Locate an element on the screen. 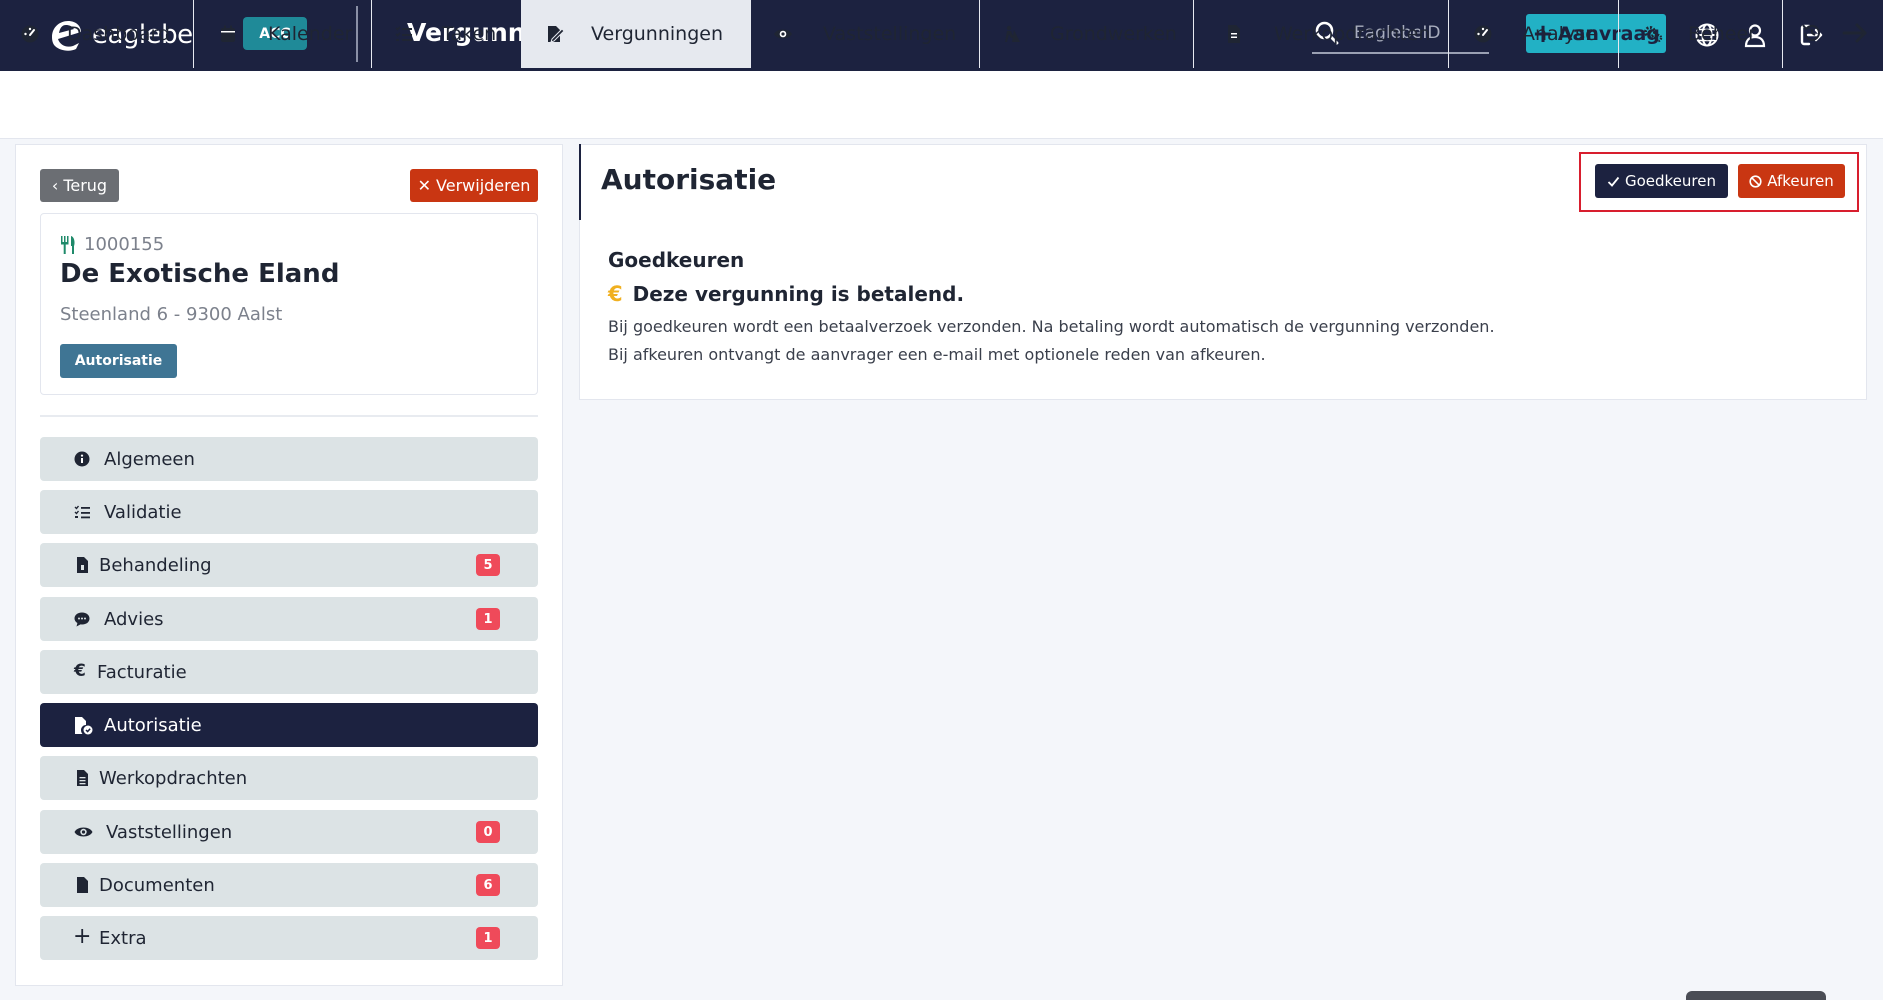 The width and height of the screenshot is (1883, 1000). calendar-icon is located at coordinates (228, 33).